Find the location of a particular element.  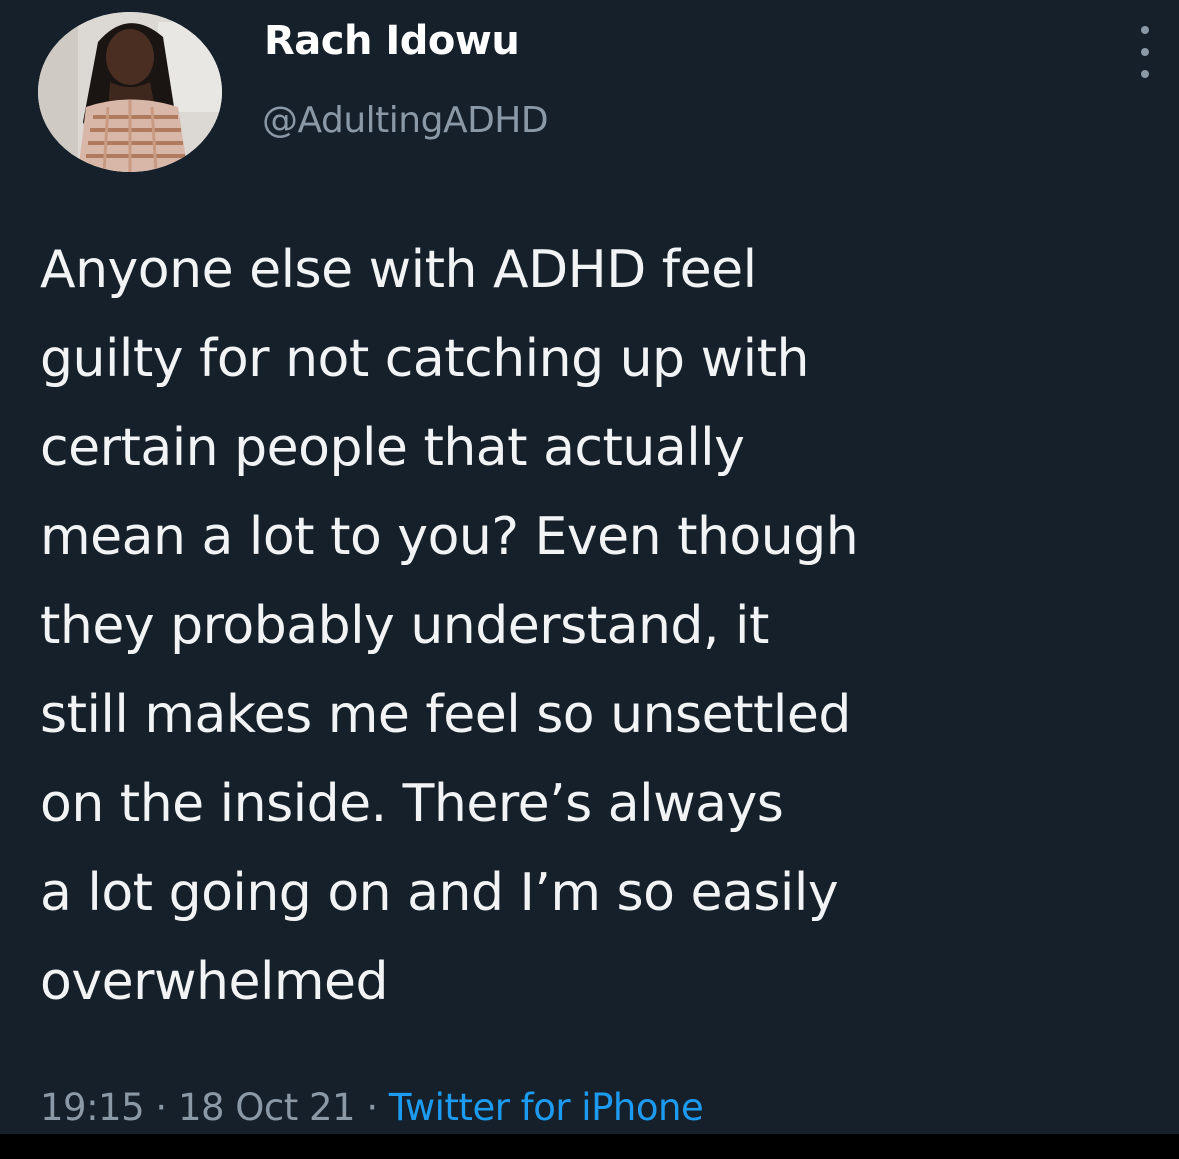

tweet-date: 18 Oct 21 is located at coordinates (267, 1107).